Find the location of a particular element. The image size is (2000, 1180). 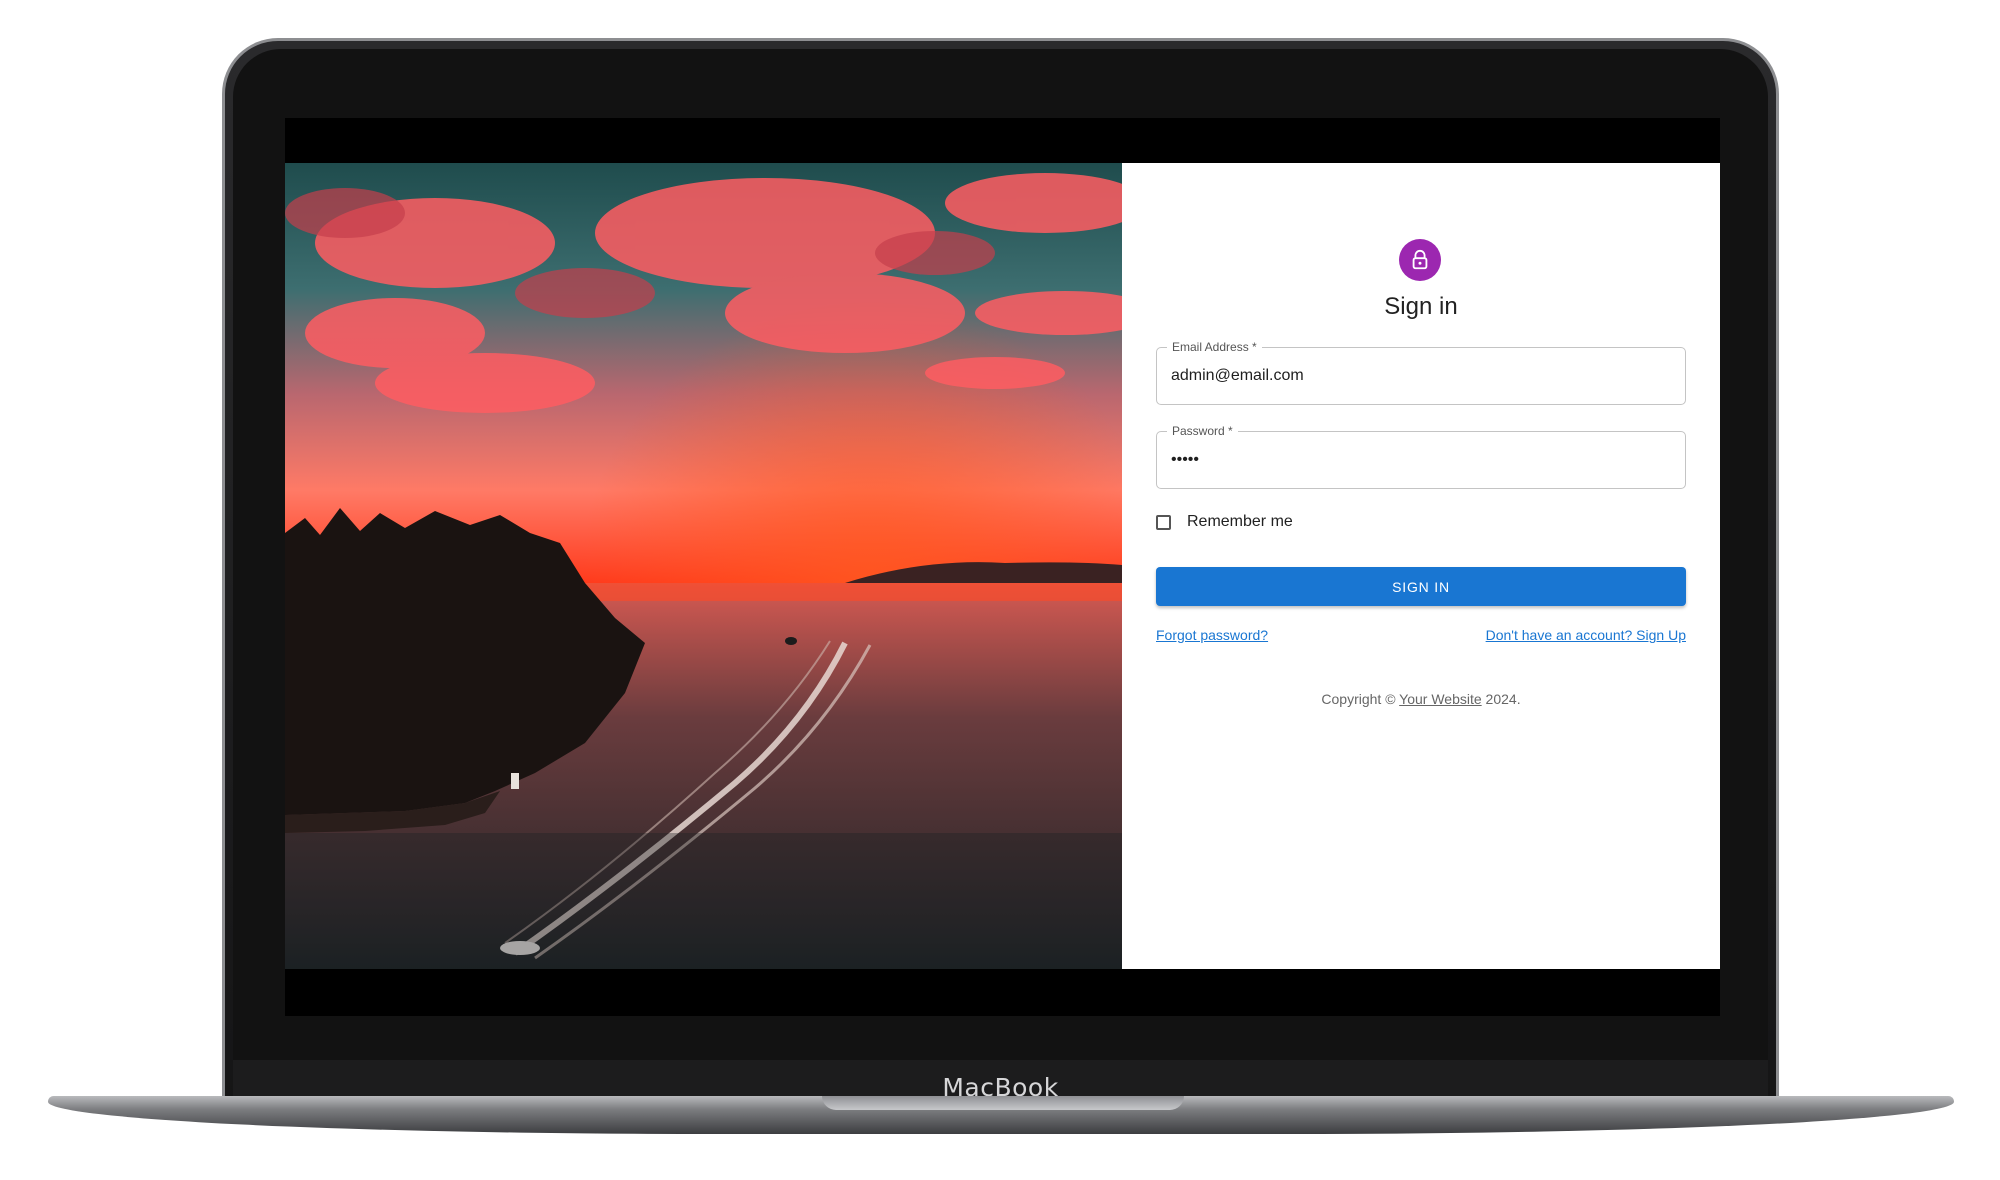

remember-me-label: Remember me is located at coordinates (1240, 521).